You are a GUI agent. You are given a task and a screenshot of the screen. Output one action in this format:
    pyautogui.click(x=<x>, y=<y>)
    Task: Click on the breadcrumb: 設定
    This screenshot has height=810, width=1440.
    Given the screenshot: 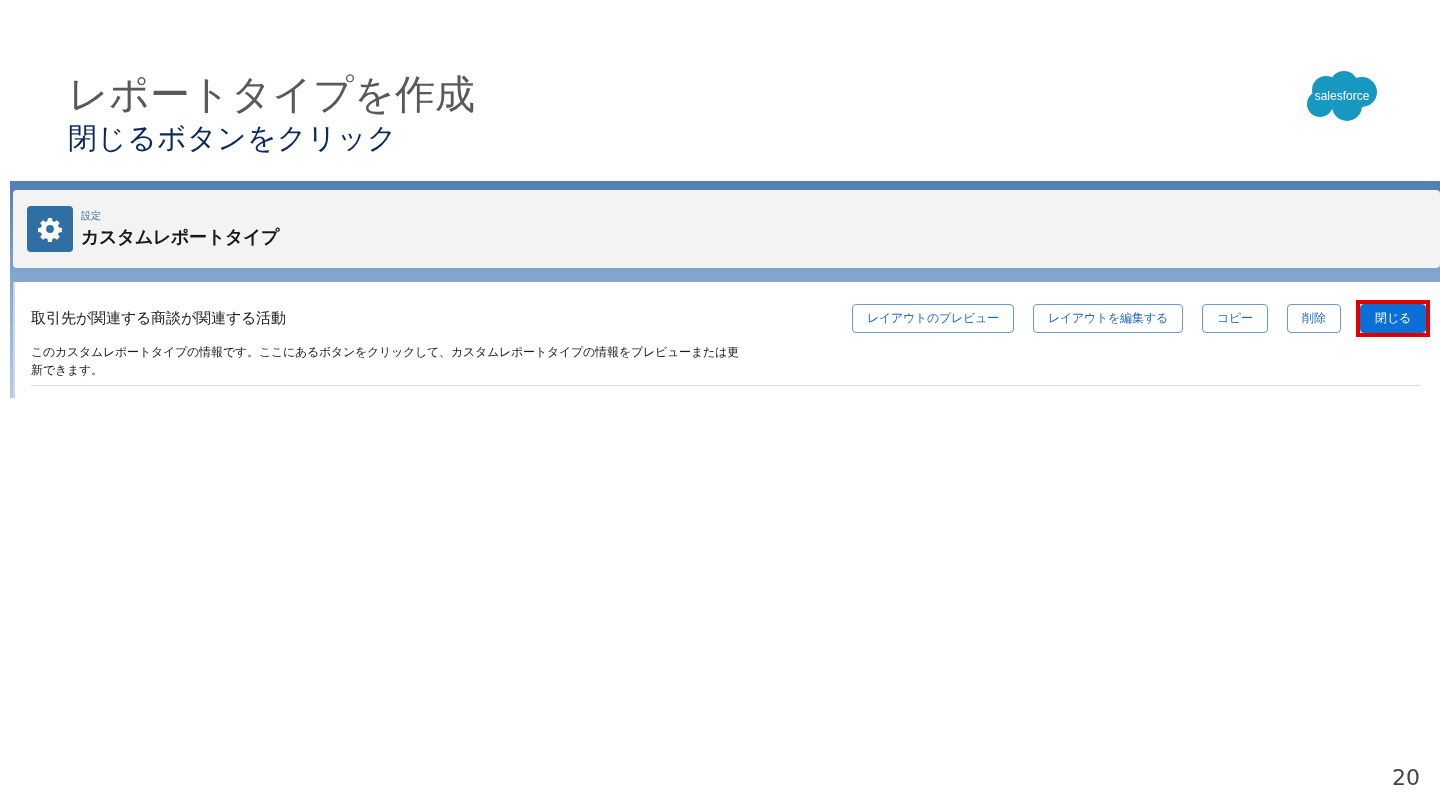 What is the action you would take?
    pyautogui.click(x=180, y=216)
    